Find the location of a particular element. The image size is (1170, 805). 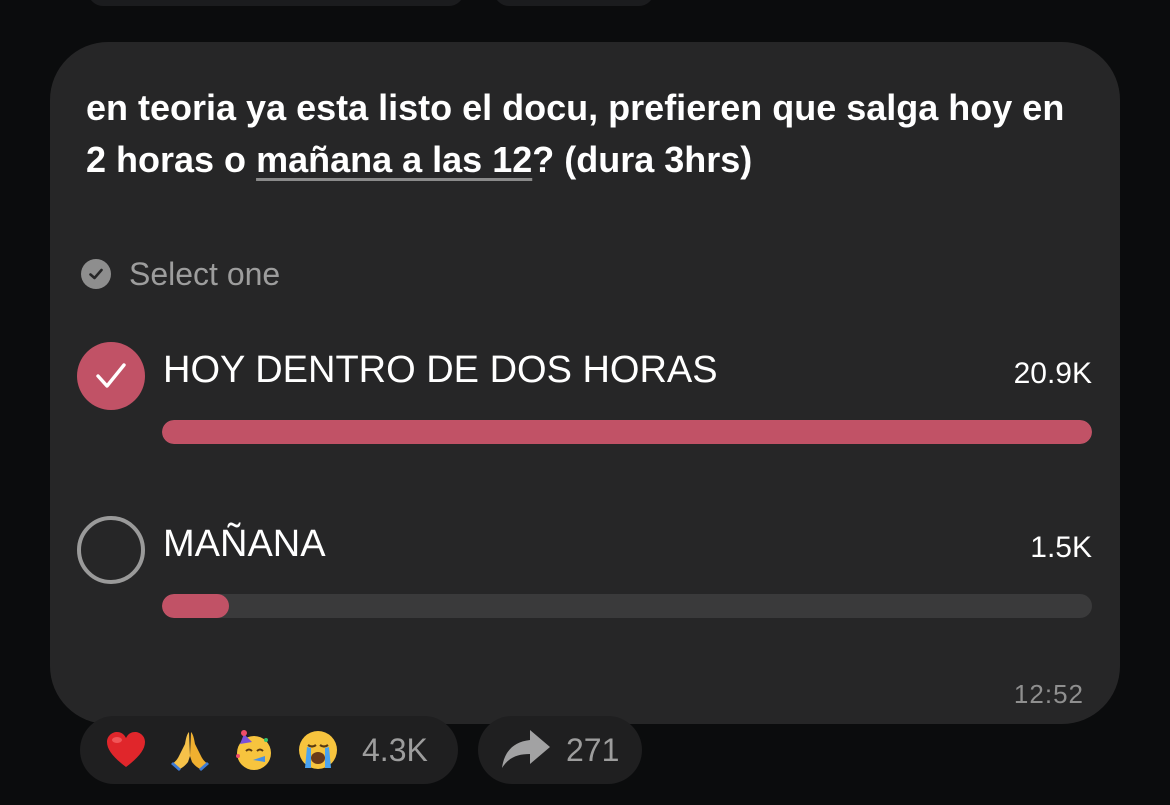

option-vote-count: 20.9K is located at coordinates (1052, 373).